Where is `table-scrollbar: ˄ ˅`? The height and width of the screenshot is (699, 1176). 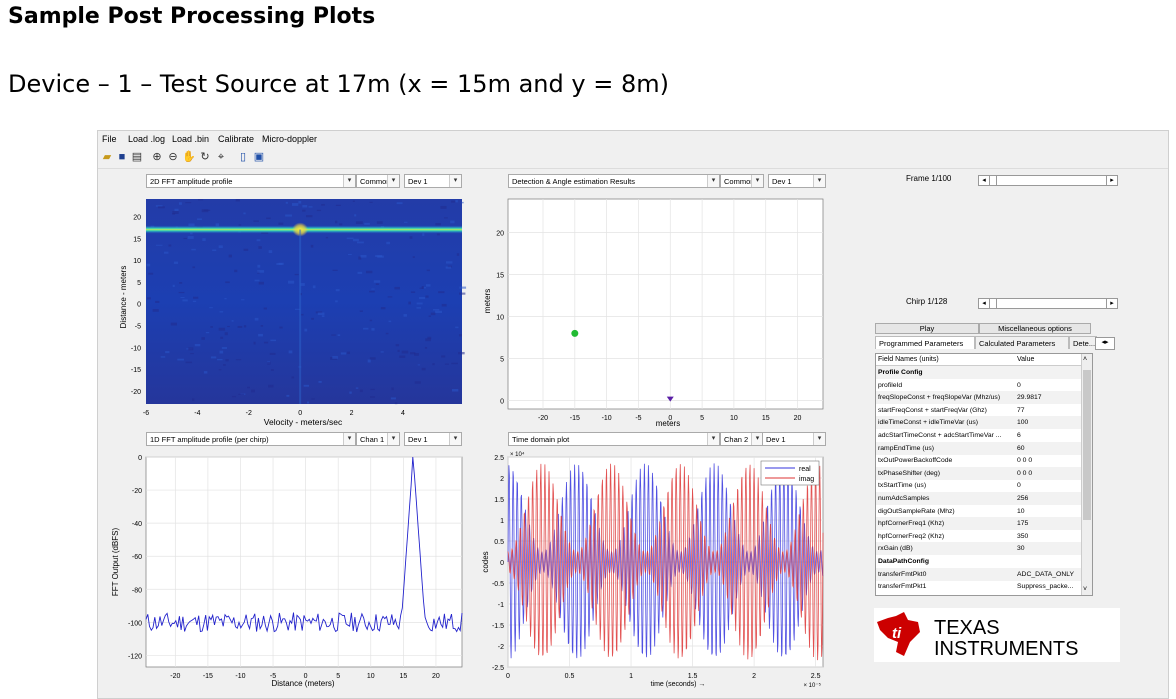 table-scrollbar: ˄ ˅ is located at coordinates (1086, 474).